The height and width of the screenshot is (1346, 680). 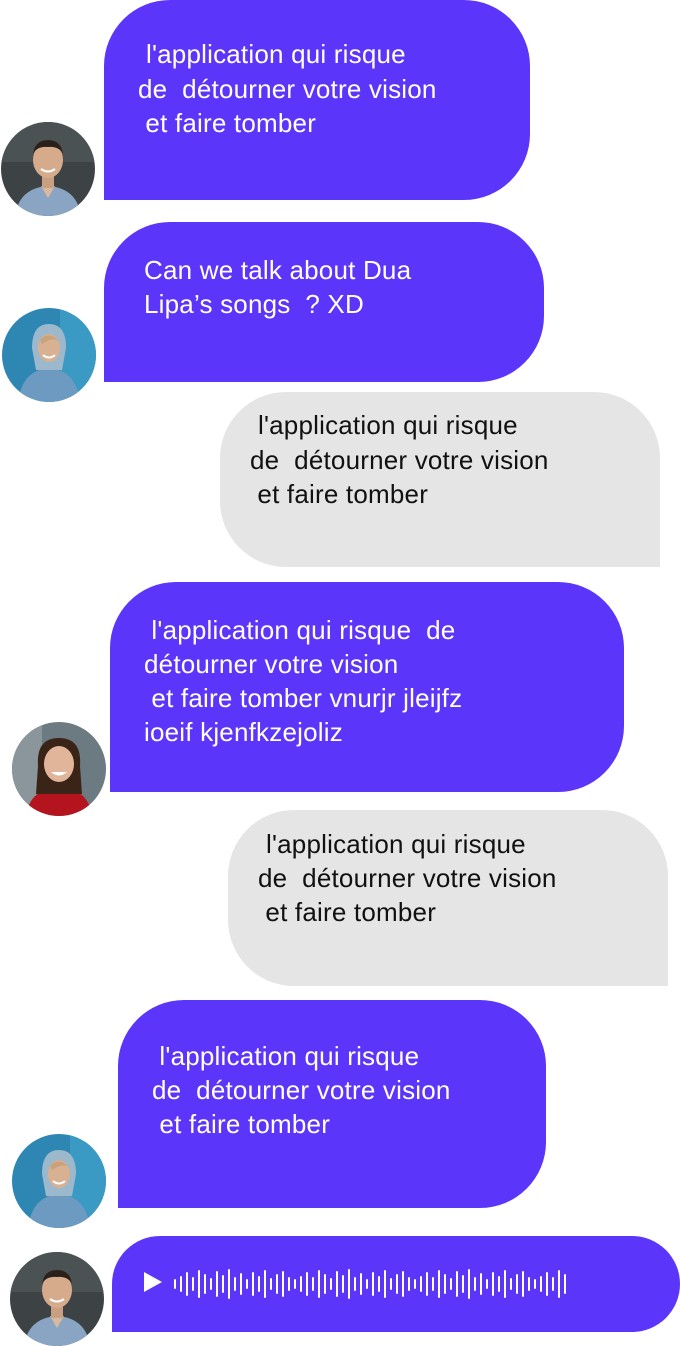 What do you see at coordinates (254, 304) in the screenshot?
I see `message-line: Lipa’s songs ? XD` at bounding box center [254, 304].